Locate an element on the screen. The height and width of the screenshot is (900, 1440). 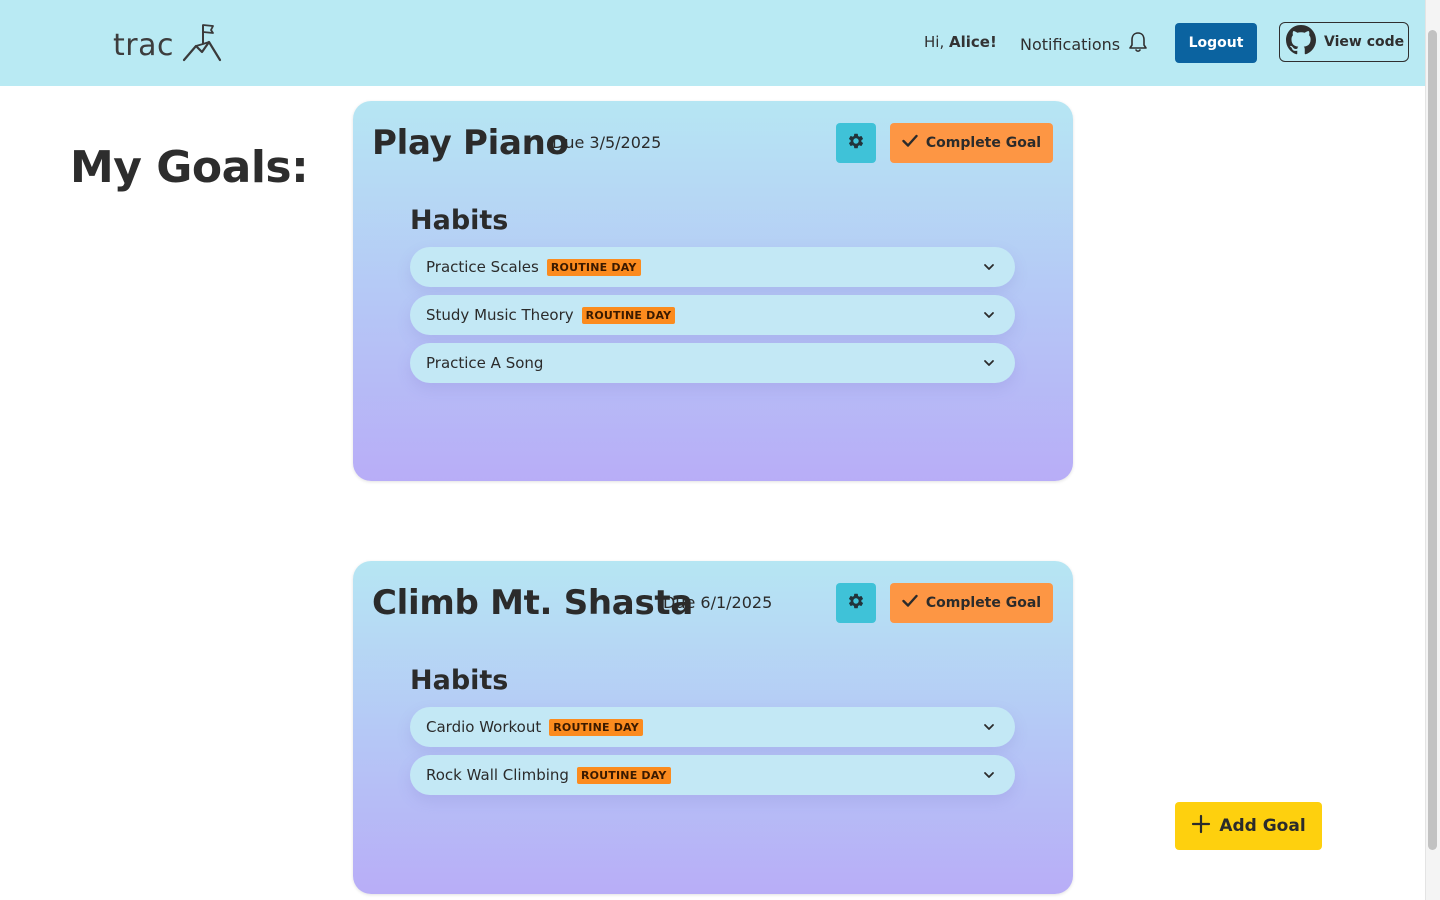
greeting: Hi, Alice! is located at coordinates (960, 42).